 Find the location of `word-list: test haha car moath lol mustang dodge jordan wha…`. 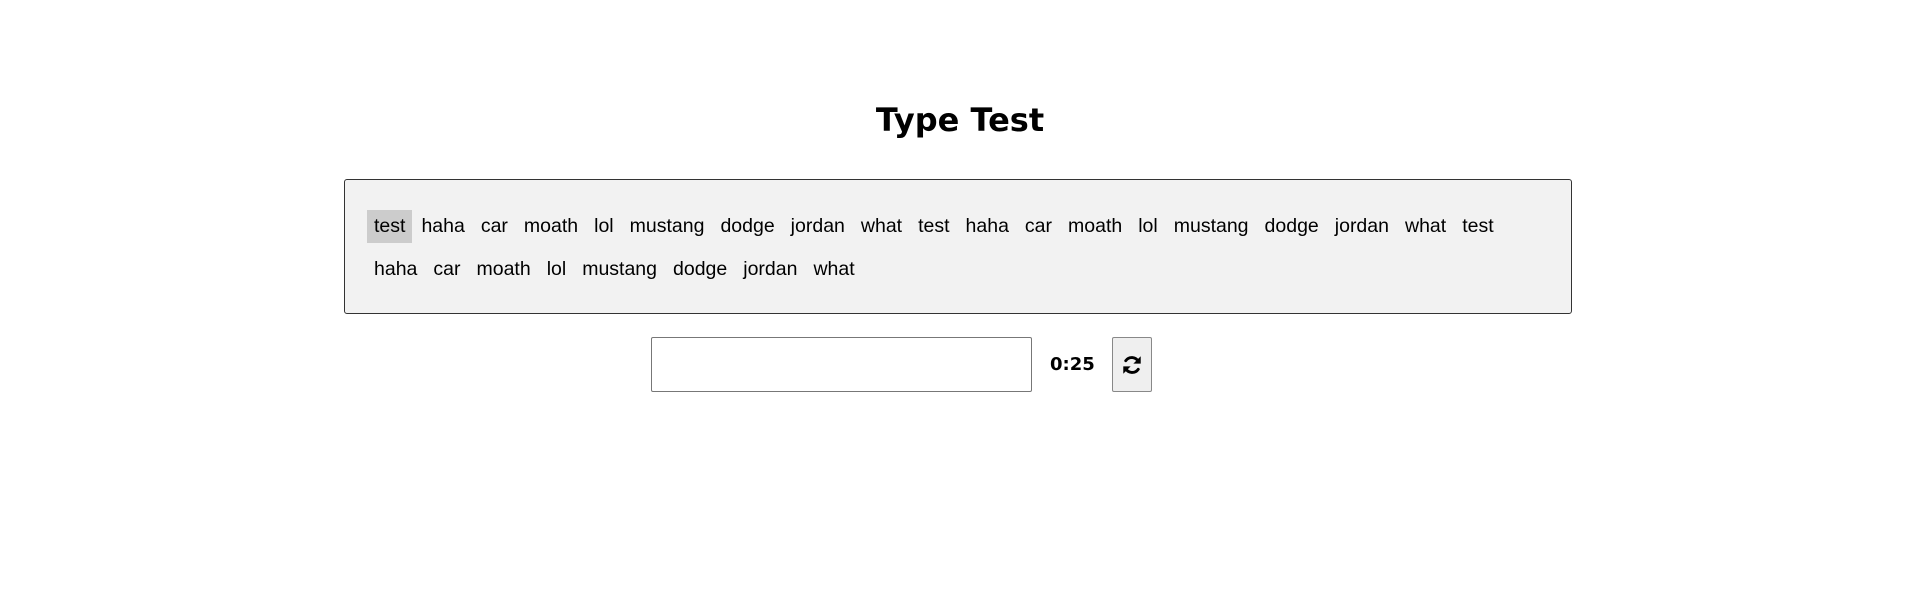

word-list: test haha car moath lol mustang dodge jordan wha… is located at coordinates (937, 253).